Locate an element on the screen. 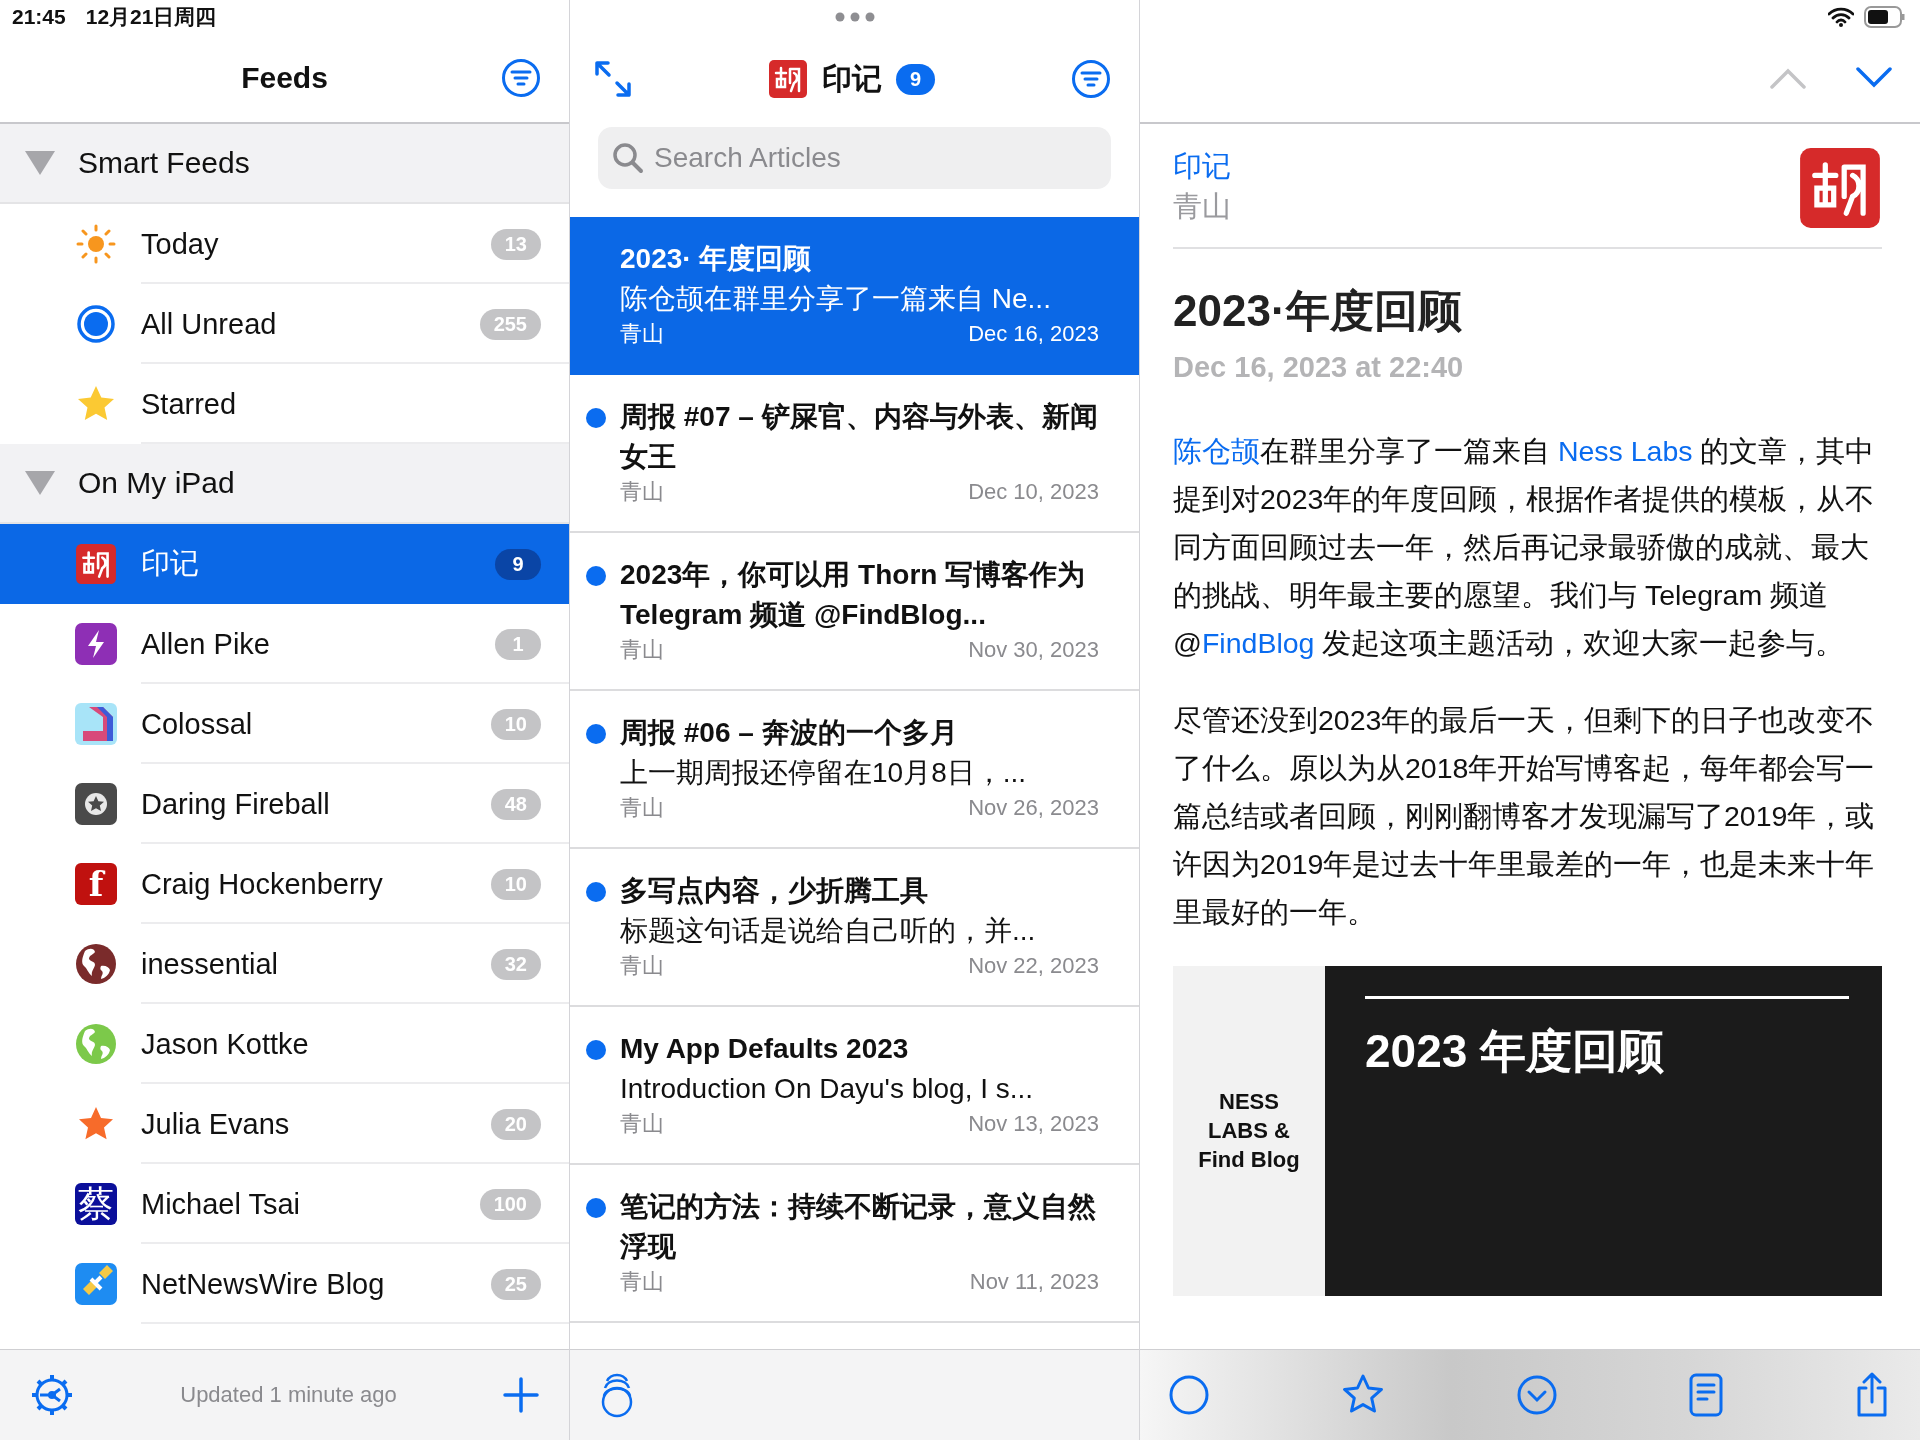 The height and width of the screenshot is (1440, 1920). article-heading: 2023·年度回顾 is located at coordinates (1318, 311).